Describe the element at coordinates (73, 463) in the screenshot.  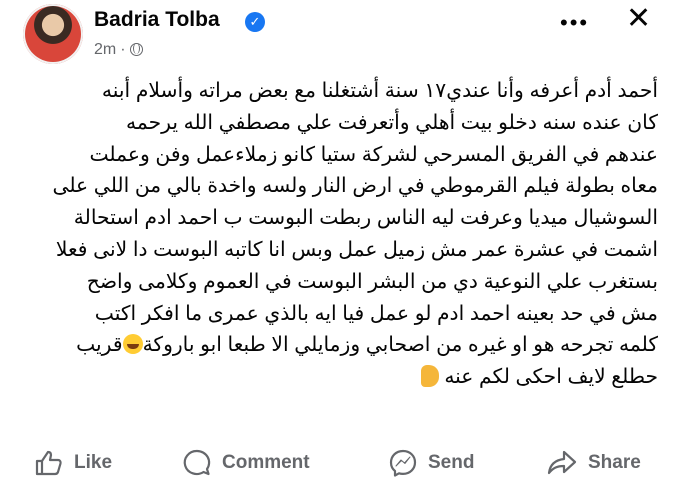
I see `like-button: Like` at that location.